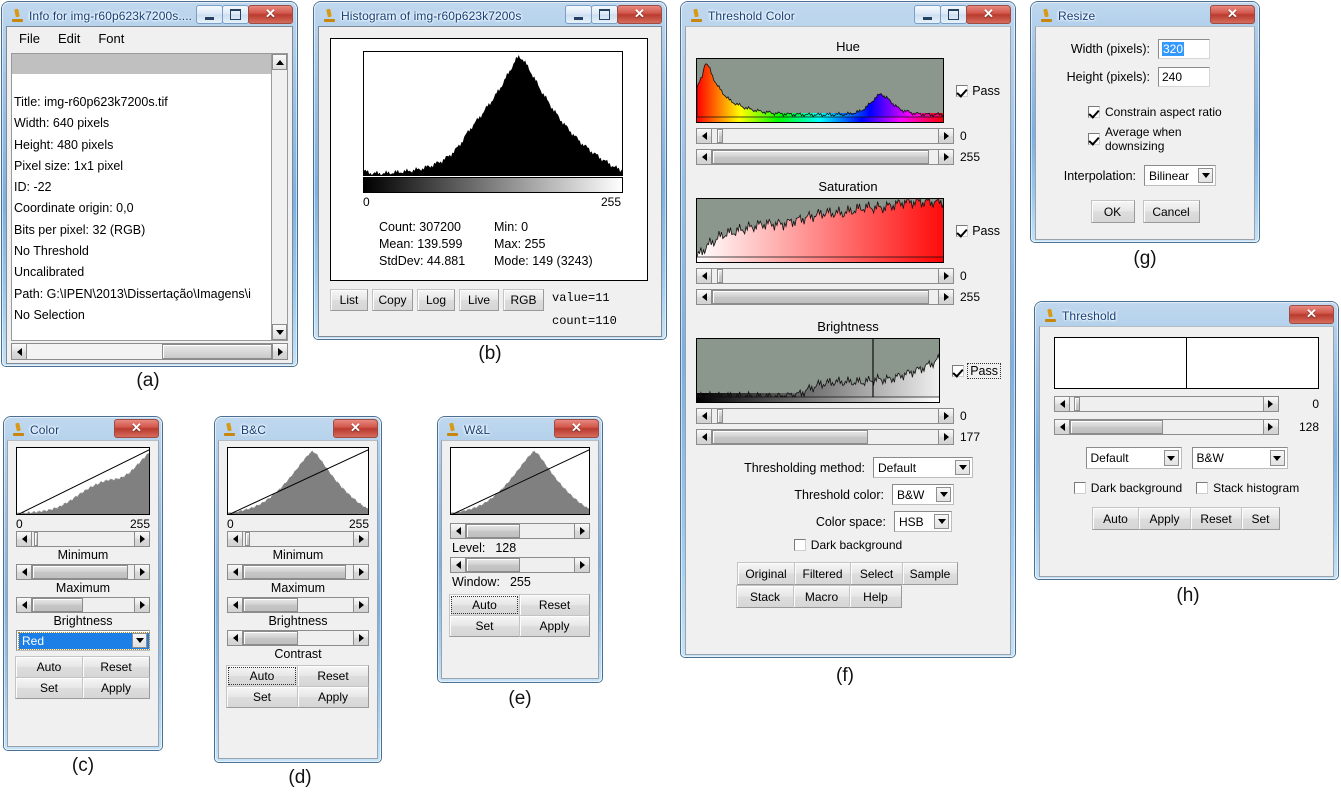 Image resolution: width=1341 pixels, height=801 pixels. Describe the element at coordinates (436, 300) in the screenshot. I see `log-button: Log` at that location.